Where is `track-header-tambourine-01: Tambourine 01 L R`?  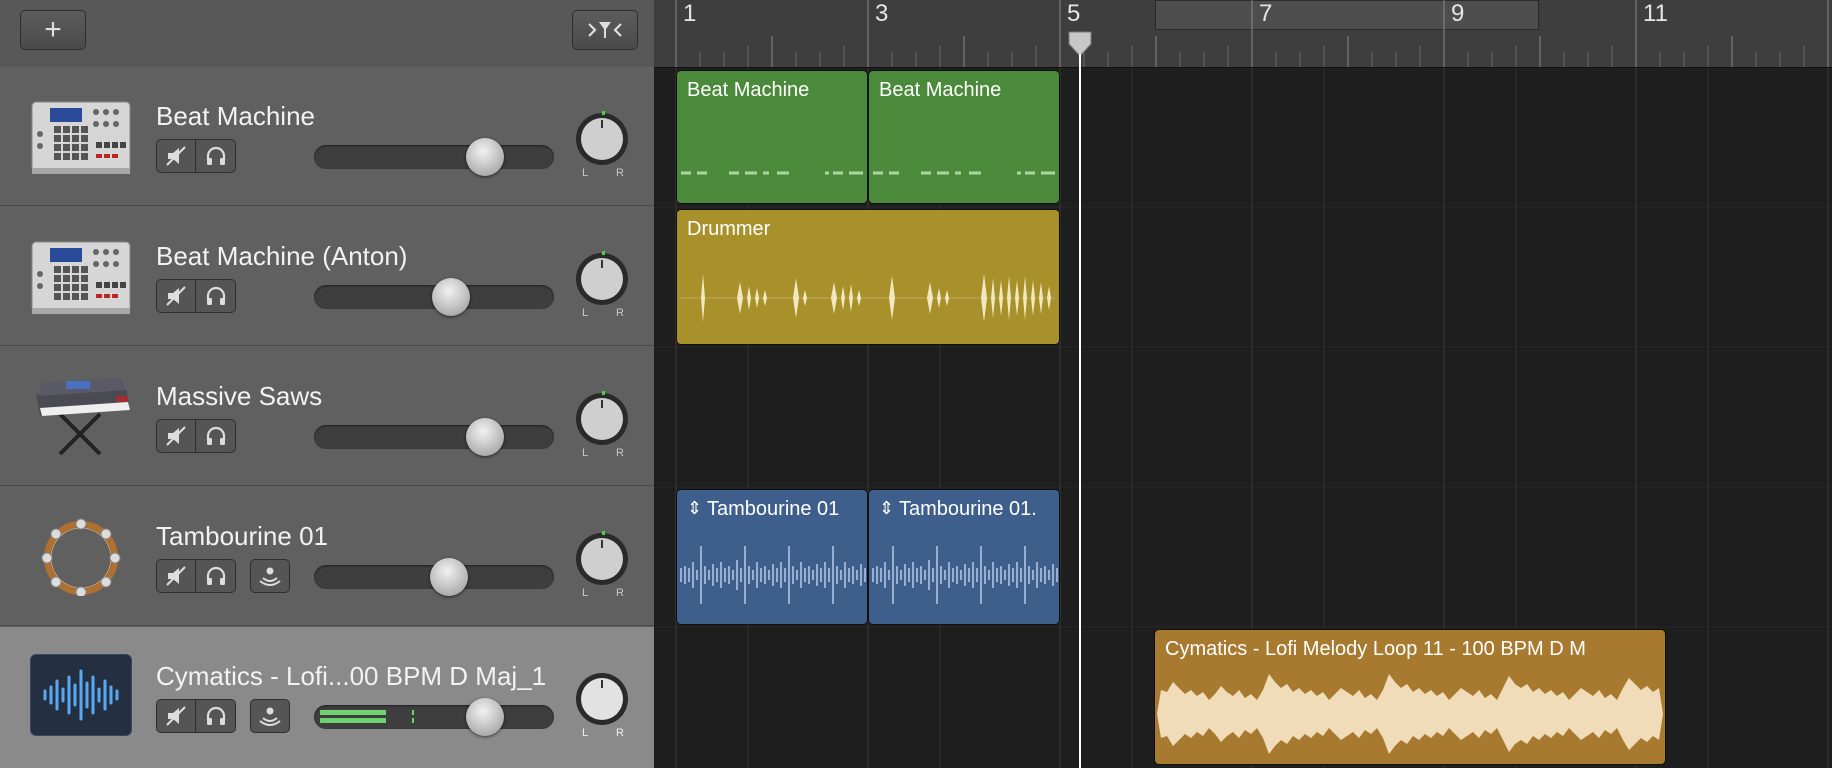
track-header-tambourine-01: Tambourine 01 L R is located at coordinates (327, 556).